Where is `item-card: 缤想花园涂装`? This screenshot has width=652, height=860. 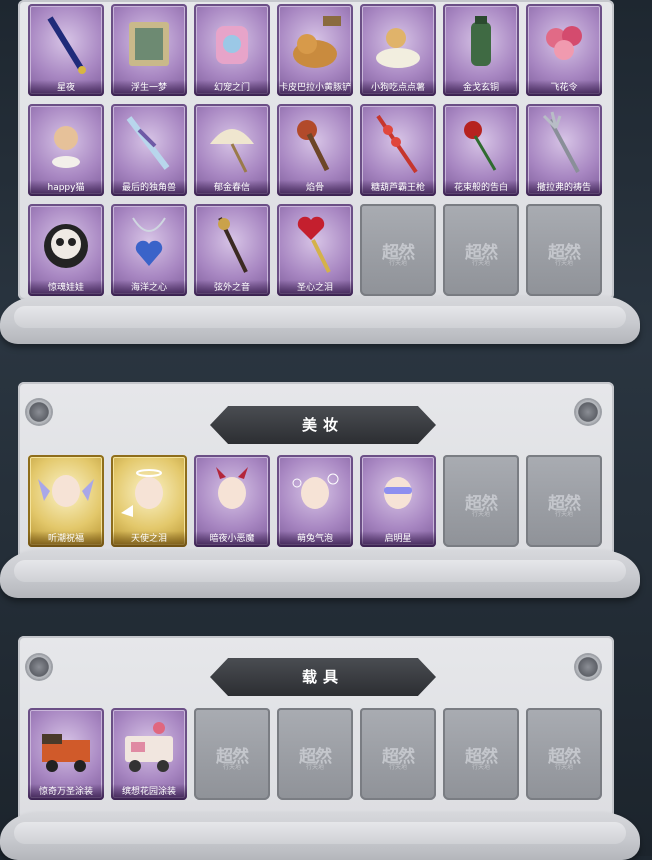 item-card: 缤想花园涂装 is located at coordinates (149, 754).